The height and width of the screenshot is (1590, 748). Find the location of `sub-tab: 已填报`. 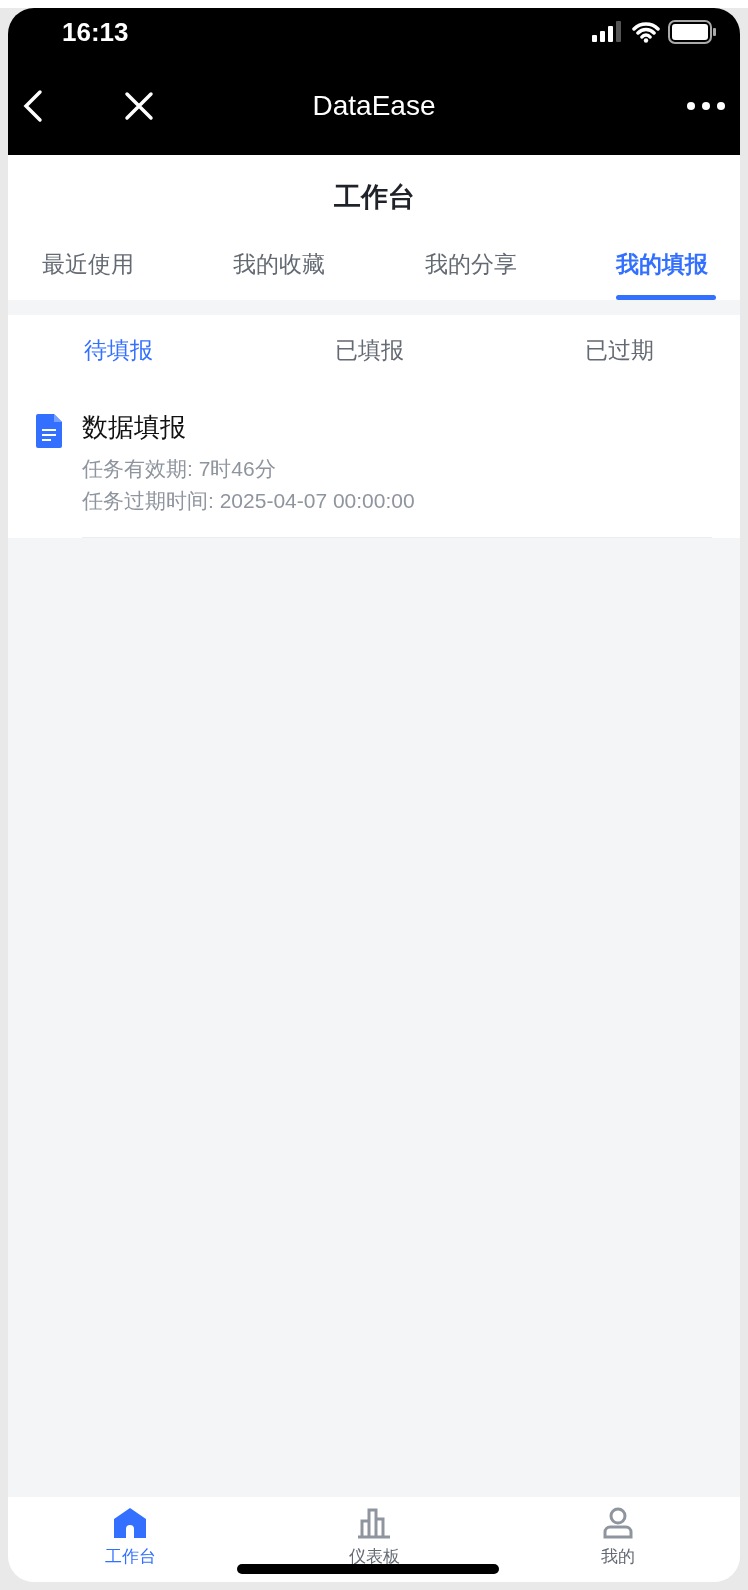

sub-tab: 已填报 is located at coordinates (369, 350).